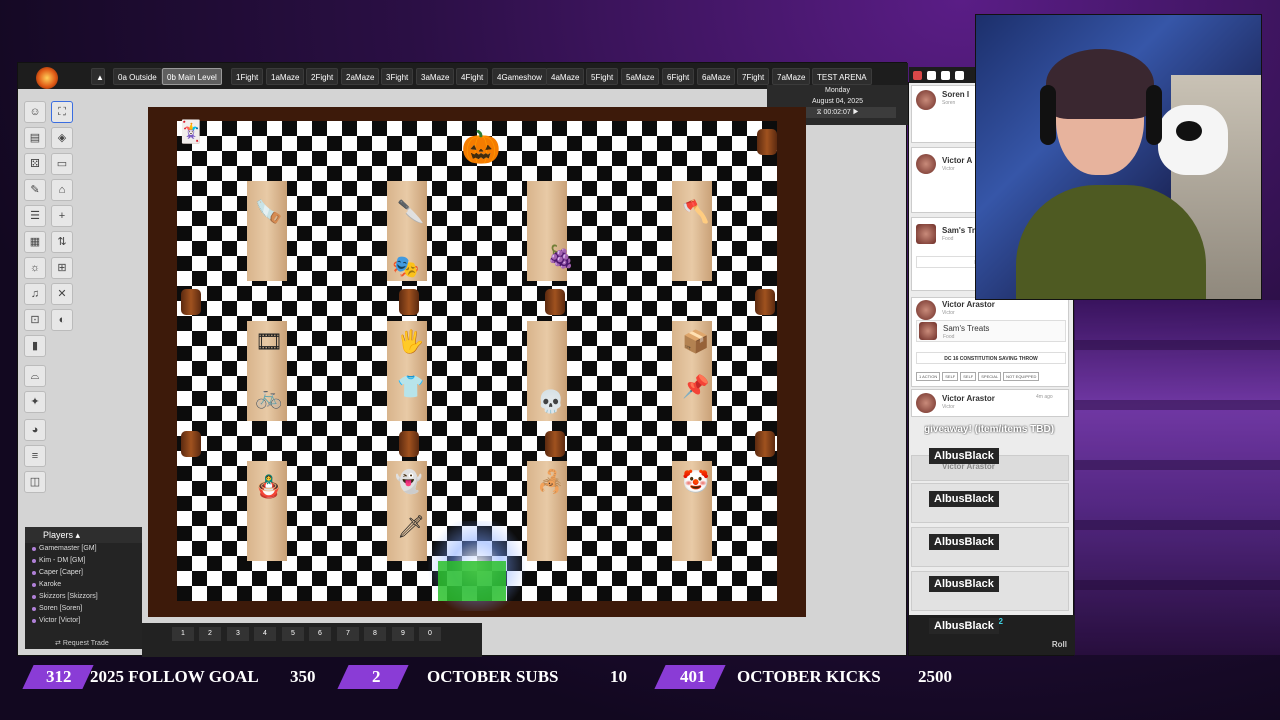 The height and width of the screenshot is (720, 1280). I want to click on player-row: Victor [Victor], so click(83, 621).